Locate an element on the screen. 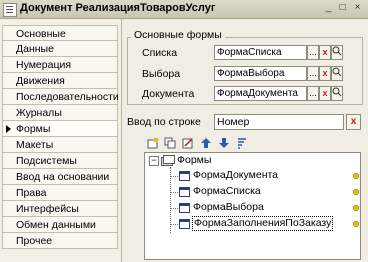  main-forms-group-title: Основные формы is located at coordinates (178, 35).